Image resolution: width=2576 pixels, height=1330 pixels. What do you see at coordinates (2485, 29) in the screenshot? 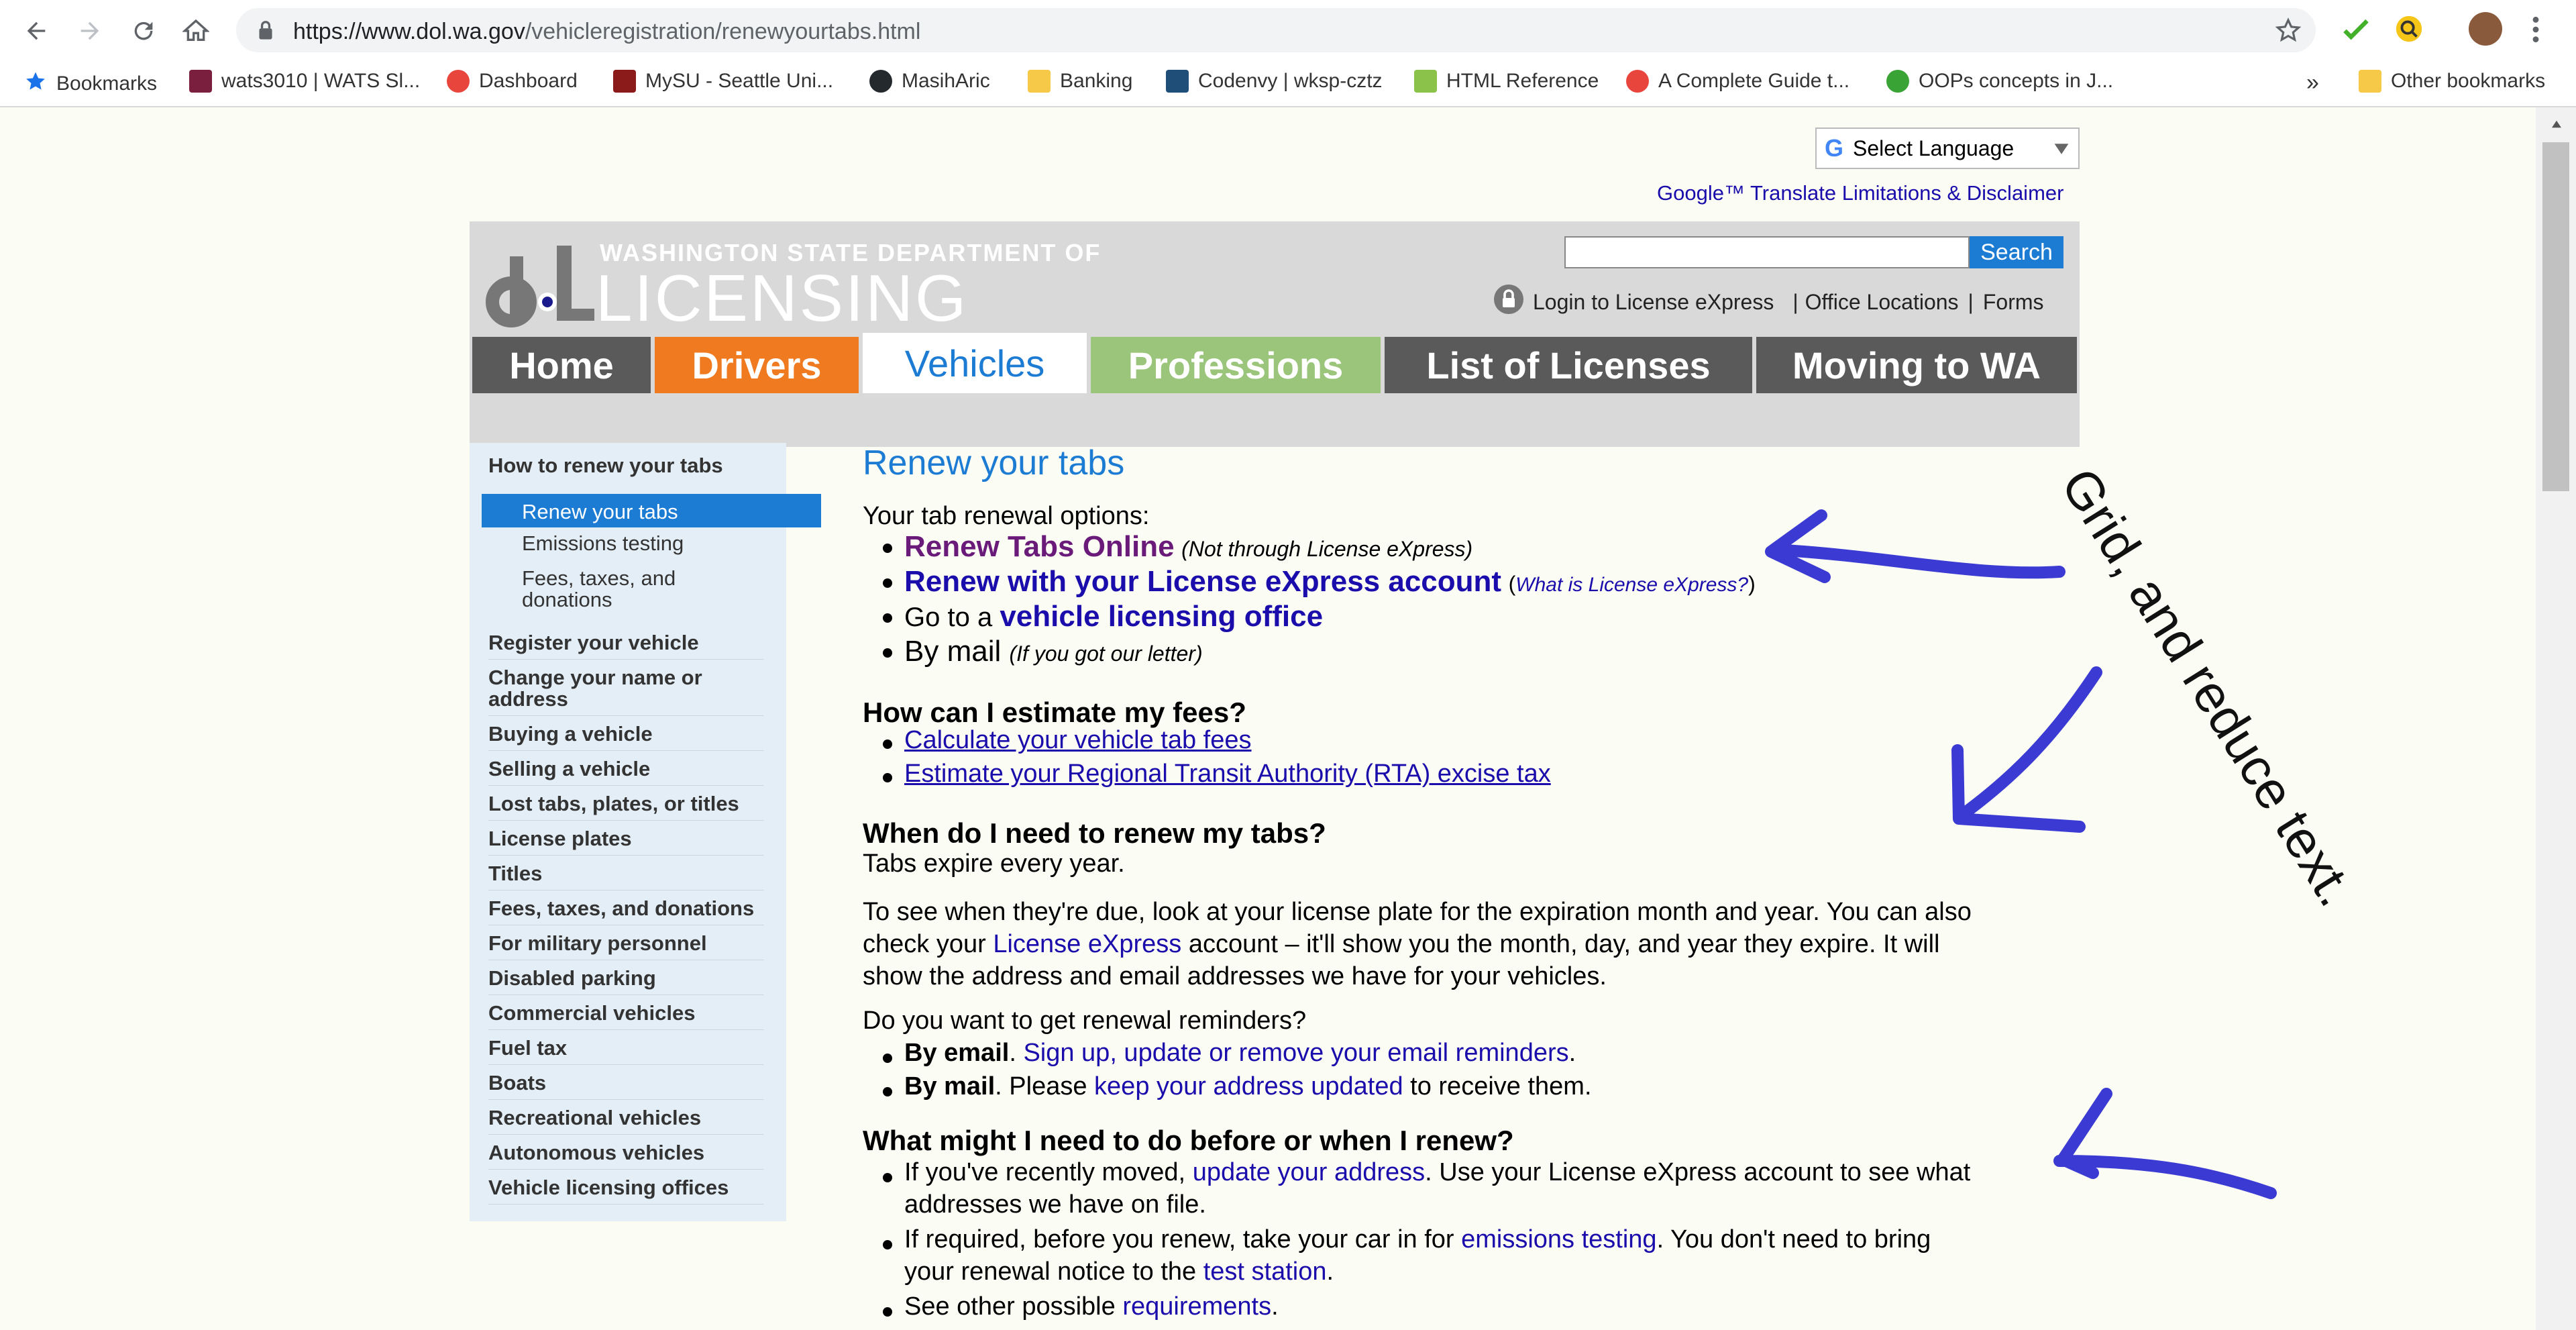
I see `profile-avatar` at bounding box center [2485, 29].